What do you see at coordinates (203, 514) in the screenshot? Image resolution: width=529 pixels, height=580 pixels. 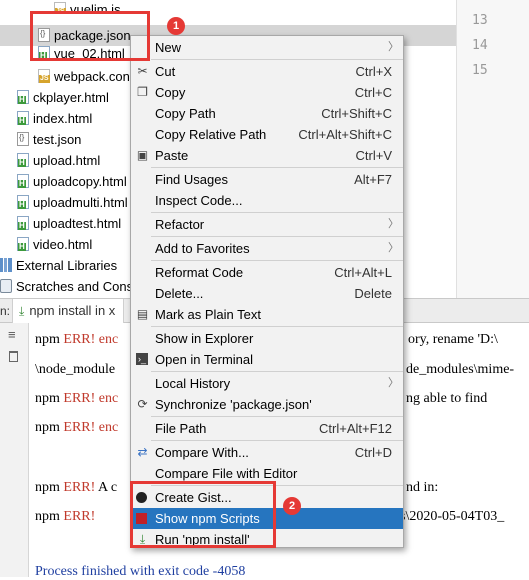 I see `annotation-box-npm-items` at bounding box center [203, 514].